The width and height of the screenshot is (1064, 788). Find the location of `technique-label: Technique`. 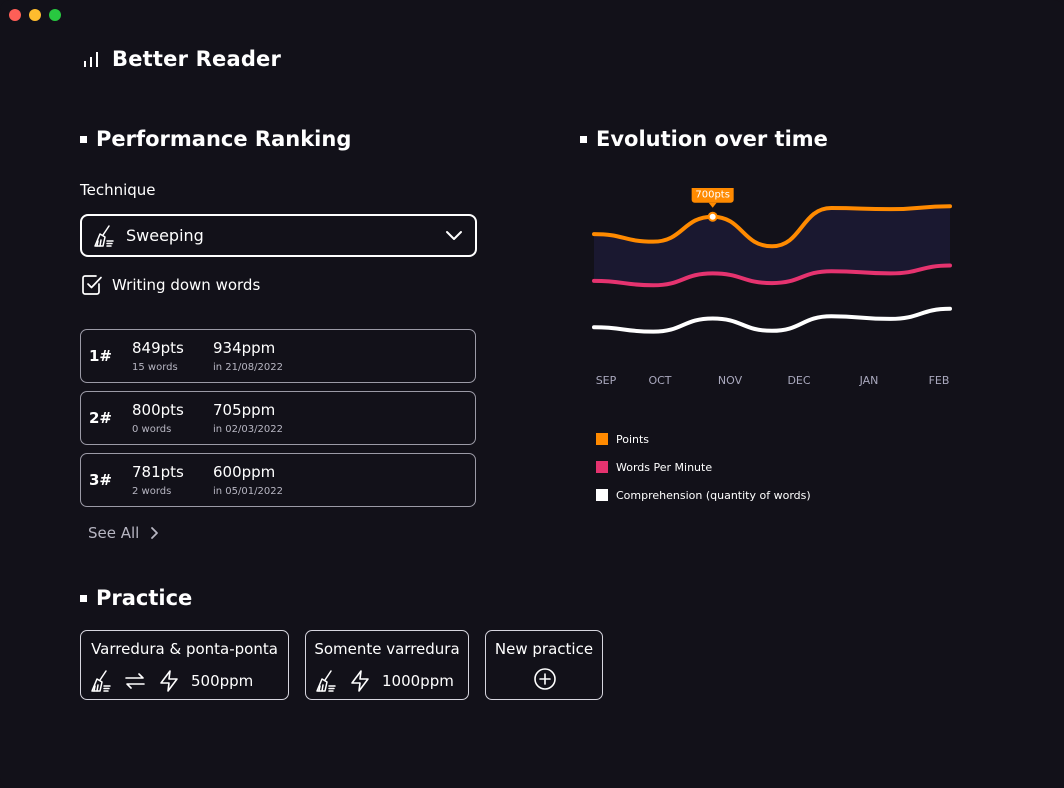

technique-label: Technique is located at coordinates (118, 190).